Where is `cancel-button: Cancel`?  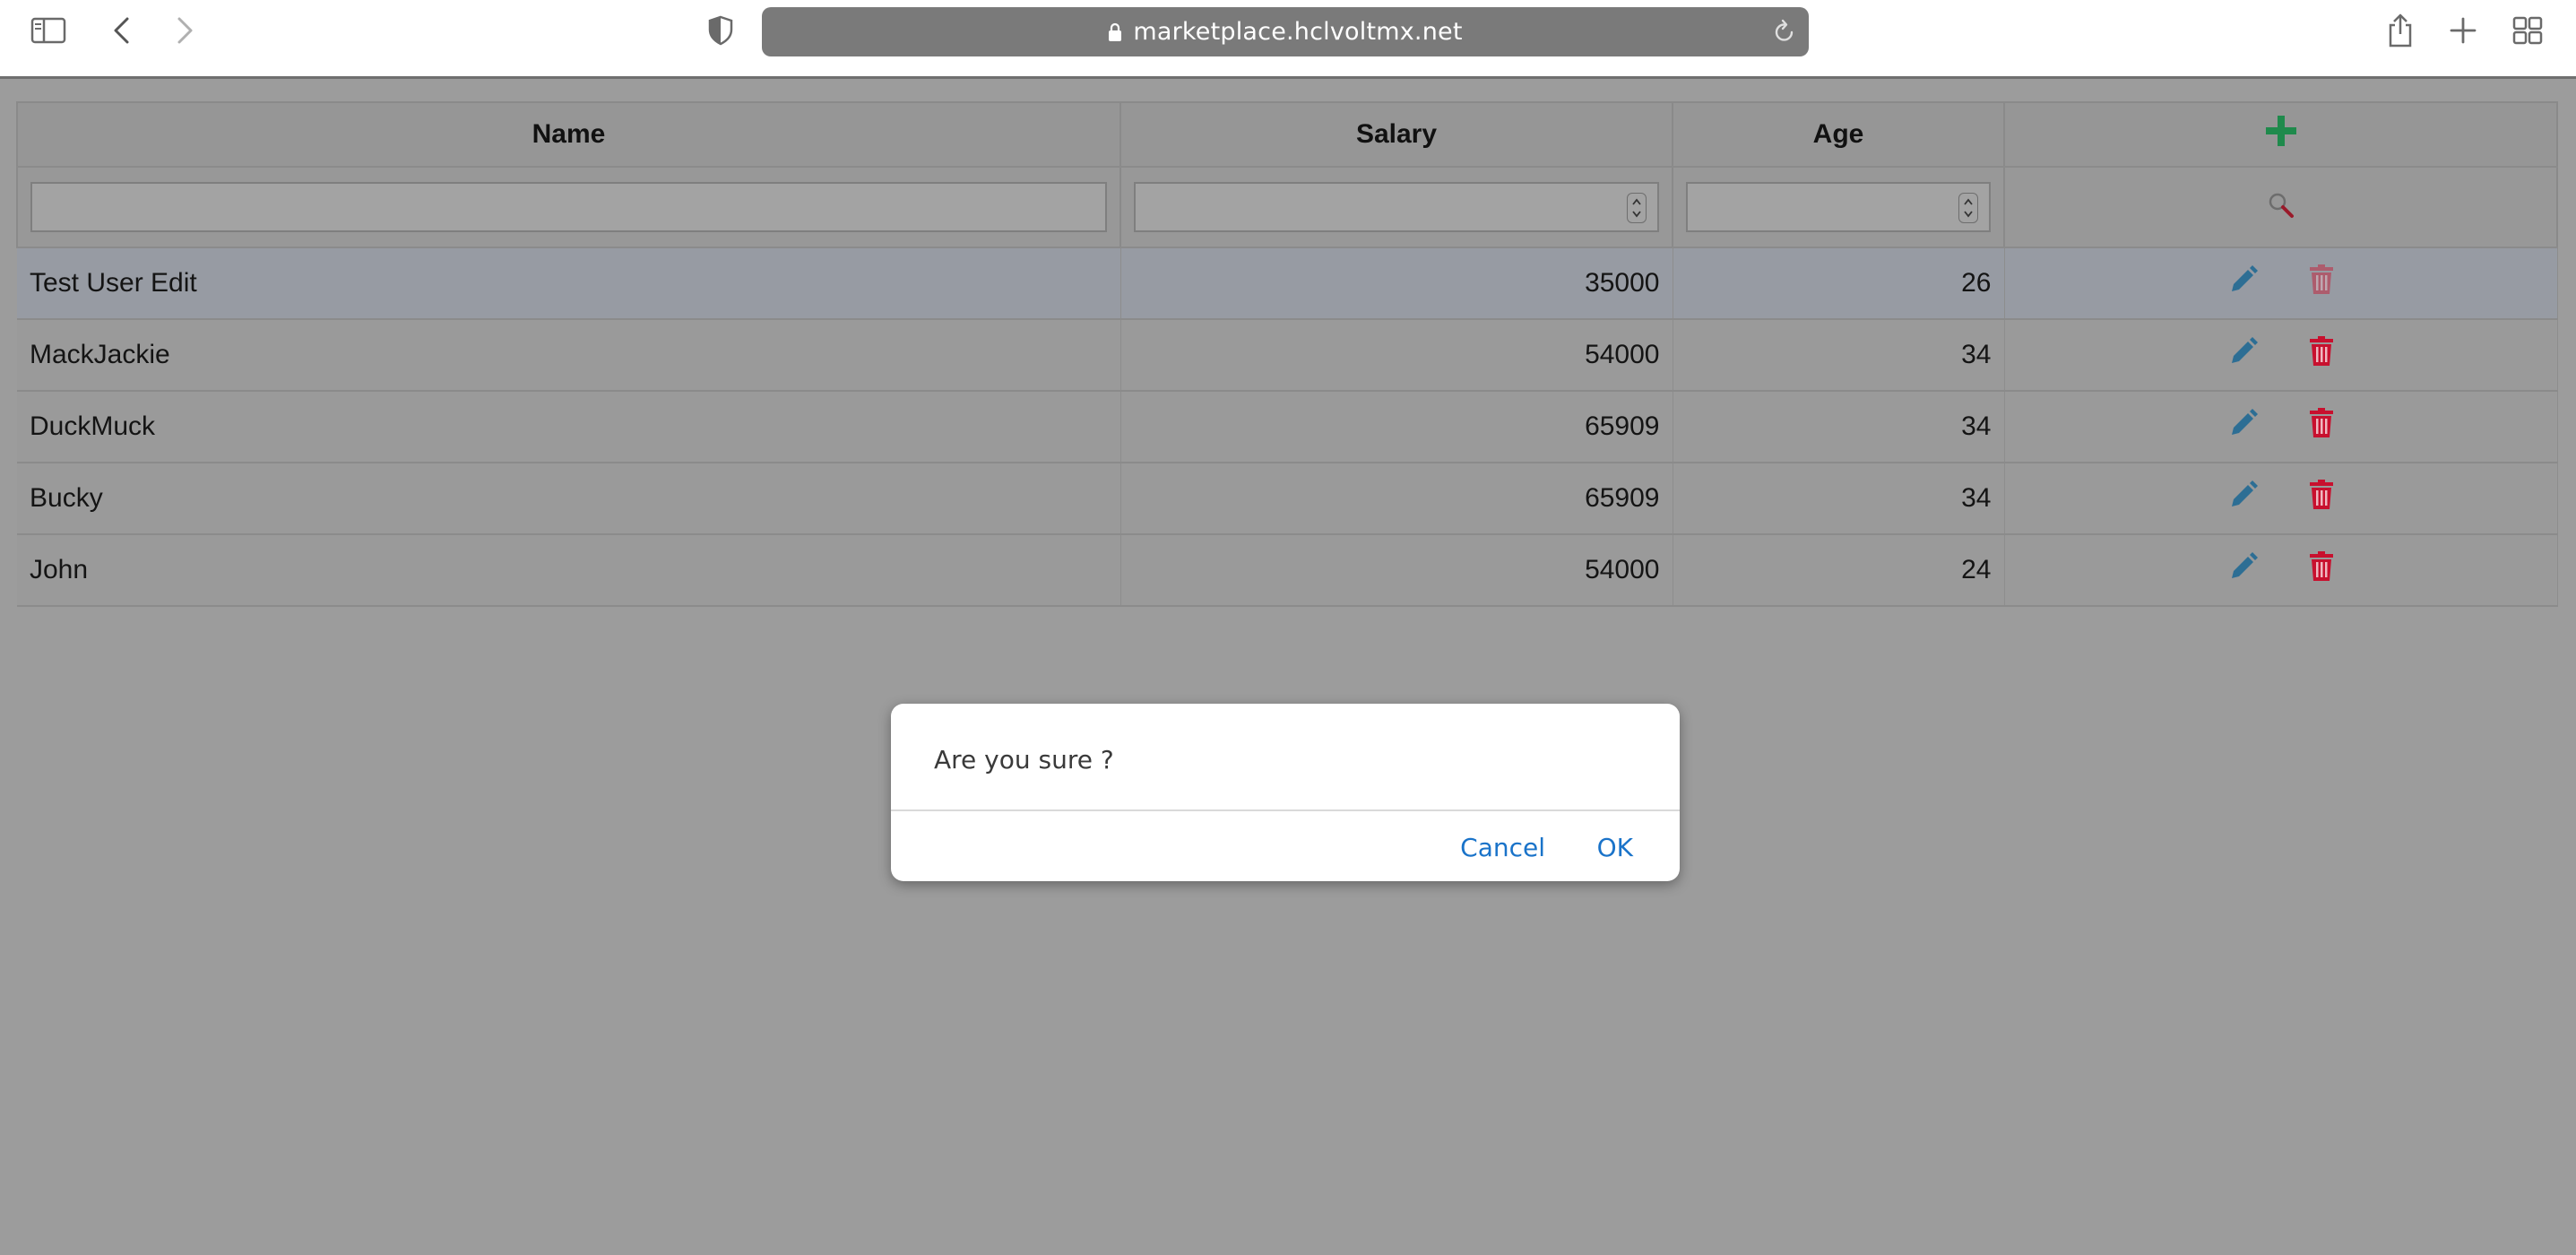
cancel-button: Cancel is located at coordinates (1502, 847).